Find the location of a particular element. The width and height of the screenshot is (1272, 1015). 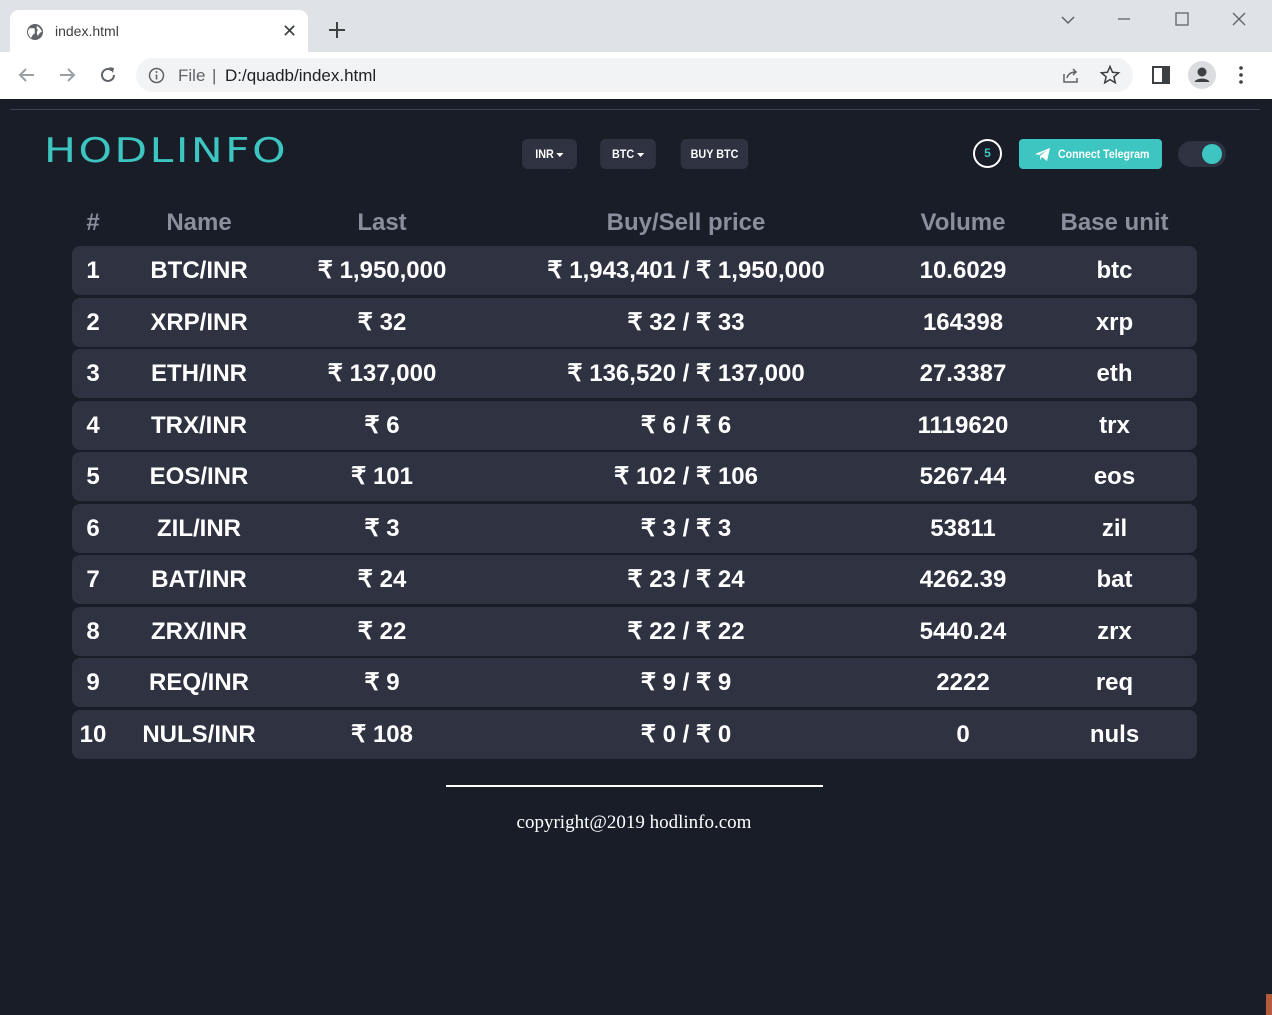

footer-divider is located at coordinates (634, 786).